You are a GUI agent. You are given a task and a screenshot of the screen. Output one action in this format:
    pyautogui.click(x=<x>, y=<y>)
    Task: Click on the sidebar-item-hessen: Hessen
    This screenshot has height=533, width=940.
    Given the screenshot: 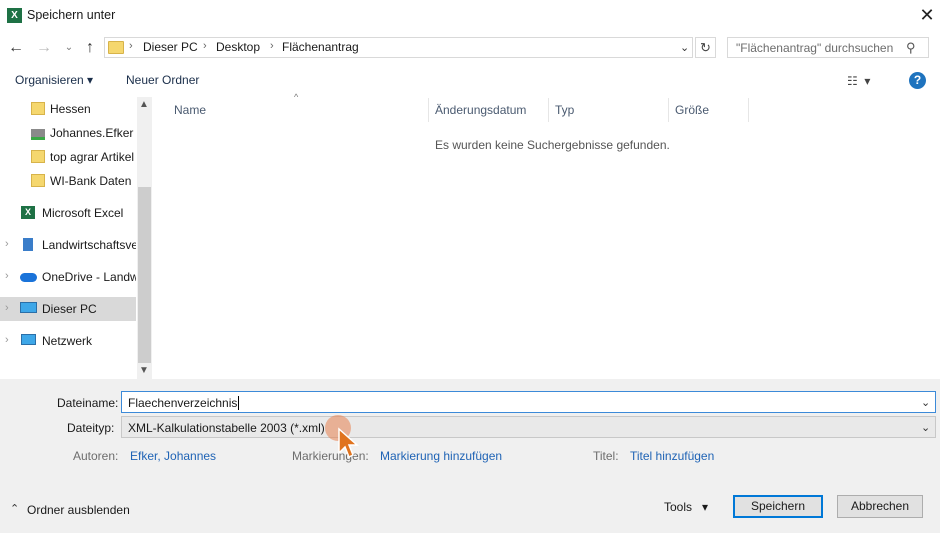 What is the action you would take?
    pyautogui.click(x=68, y=109)
    